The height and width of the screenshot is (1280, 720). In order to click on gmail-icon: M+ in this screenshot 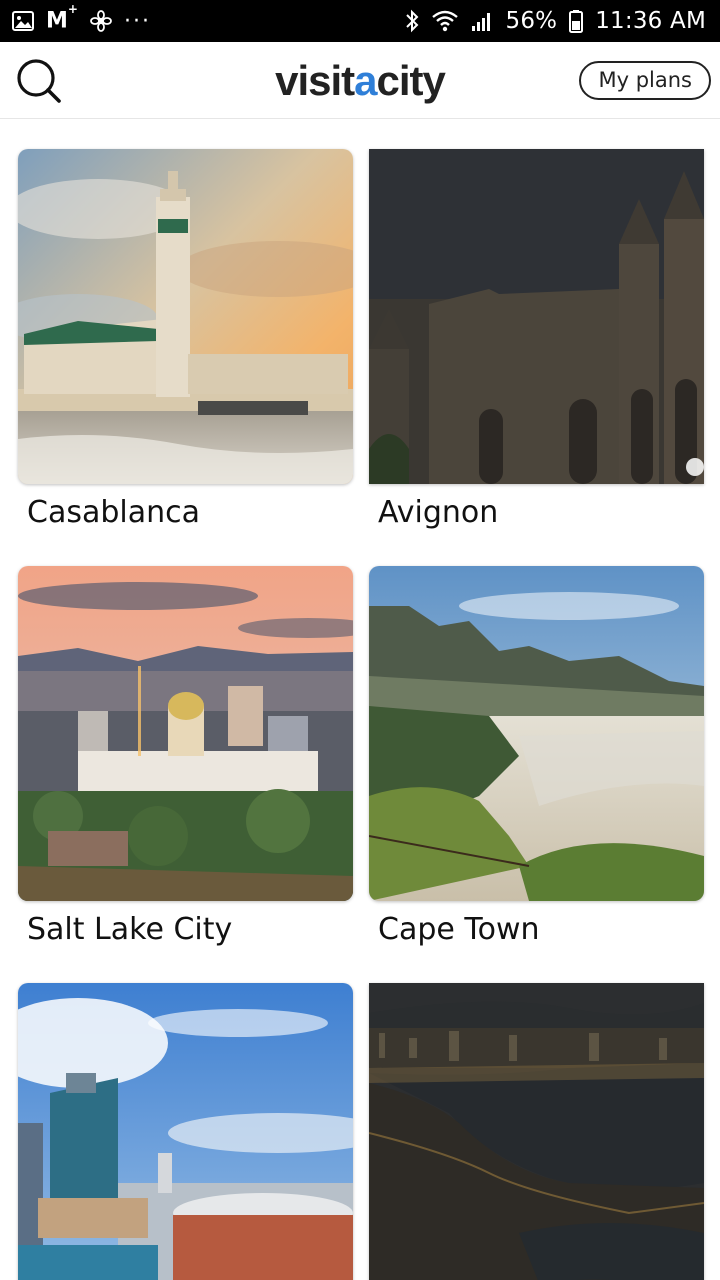, I will do `click(62, 18)`.